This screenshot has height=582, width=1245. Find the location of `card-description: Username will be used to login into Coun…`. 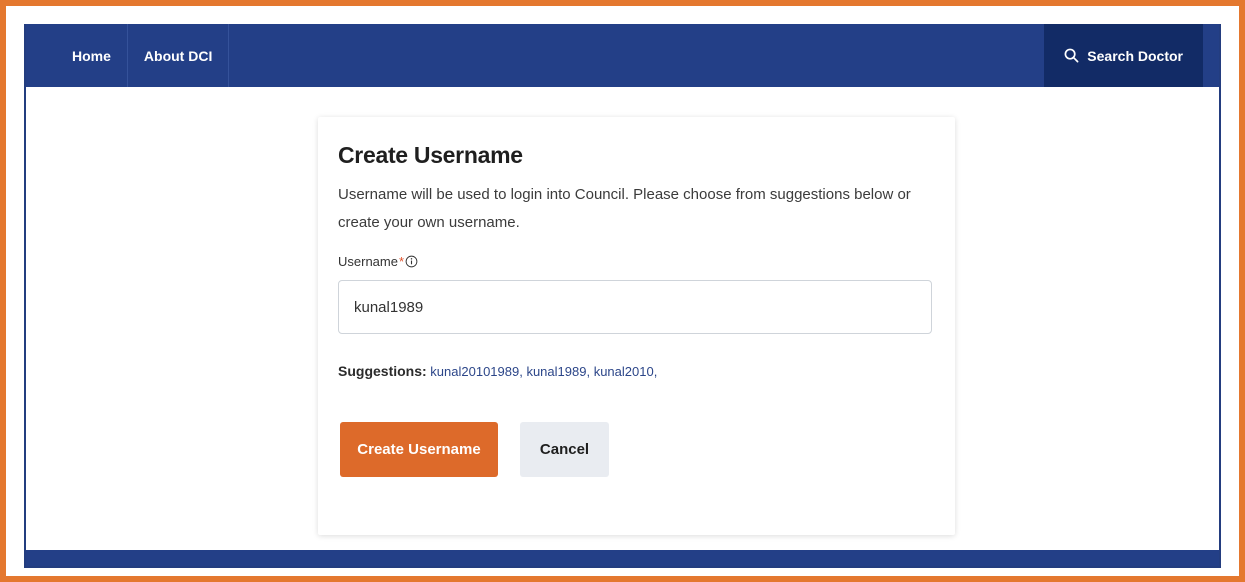

card-description: Username will be used to login into Coun… is located at coordinates (624, 208).